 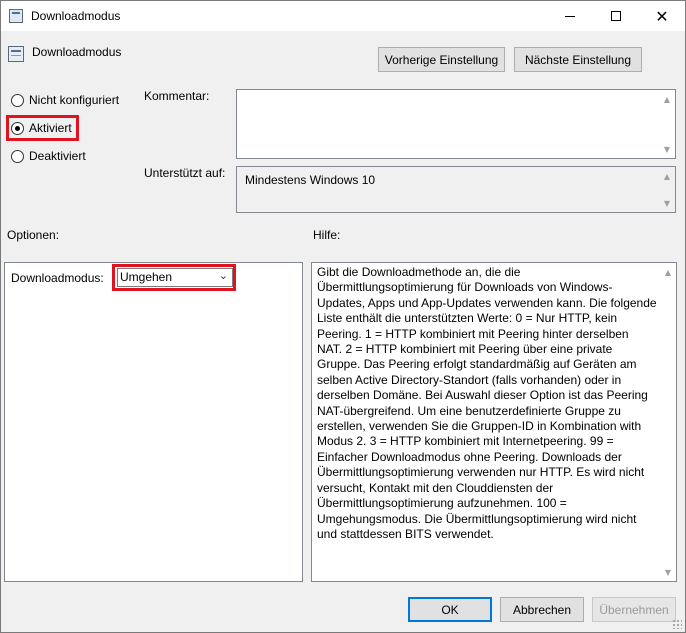 What do you see at coordinates (57, 278) in the screenshot?
I see `download-mode-label: Downloadmodus:` at bounding box center [57, 278].